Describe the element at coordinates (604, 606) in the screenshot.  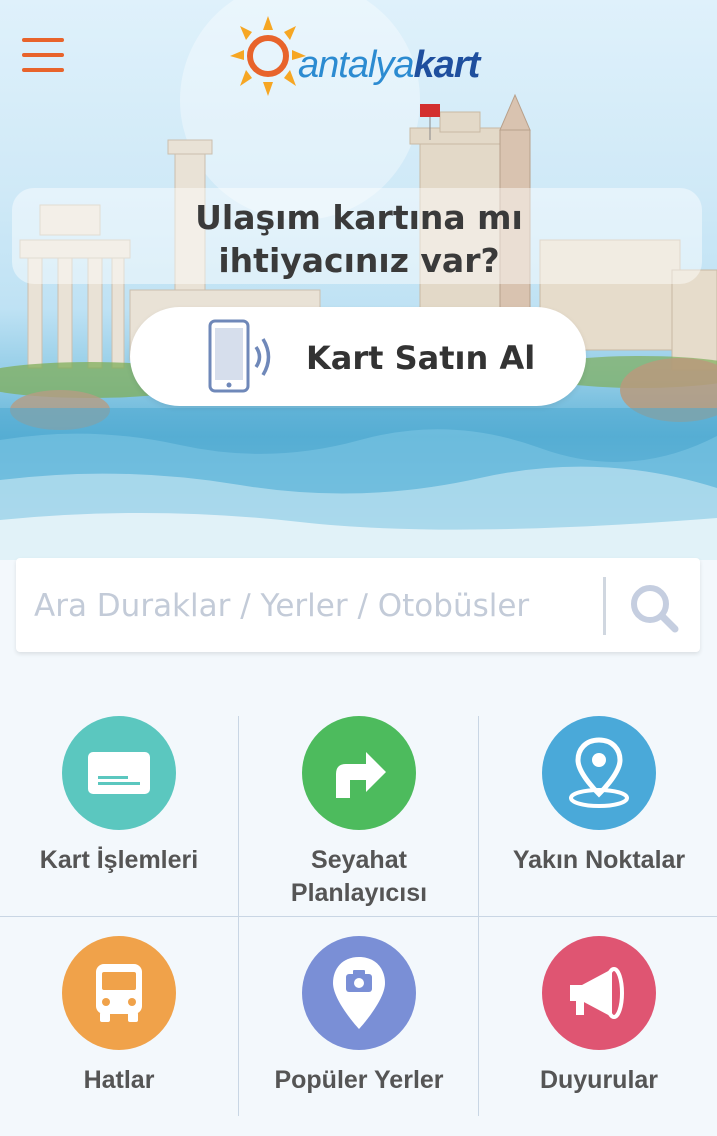
I see `search-divider` at that location.